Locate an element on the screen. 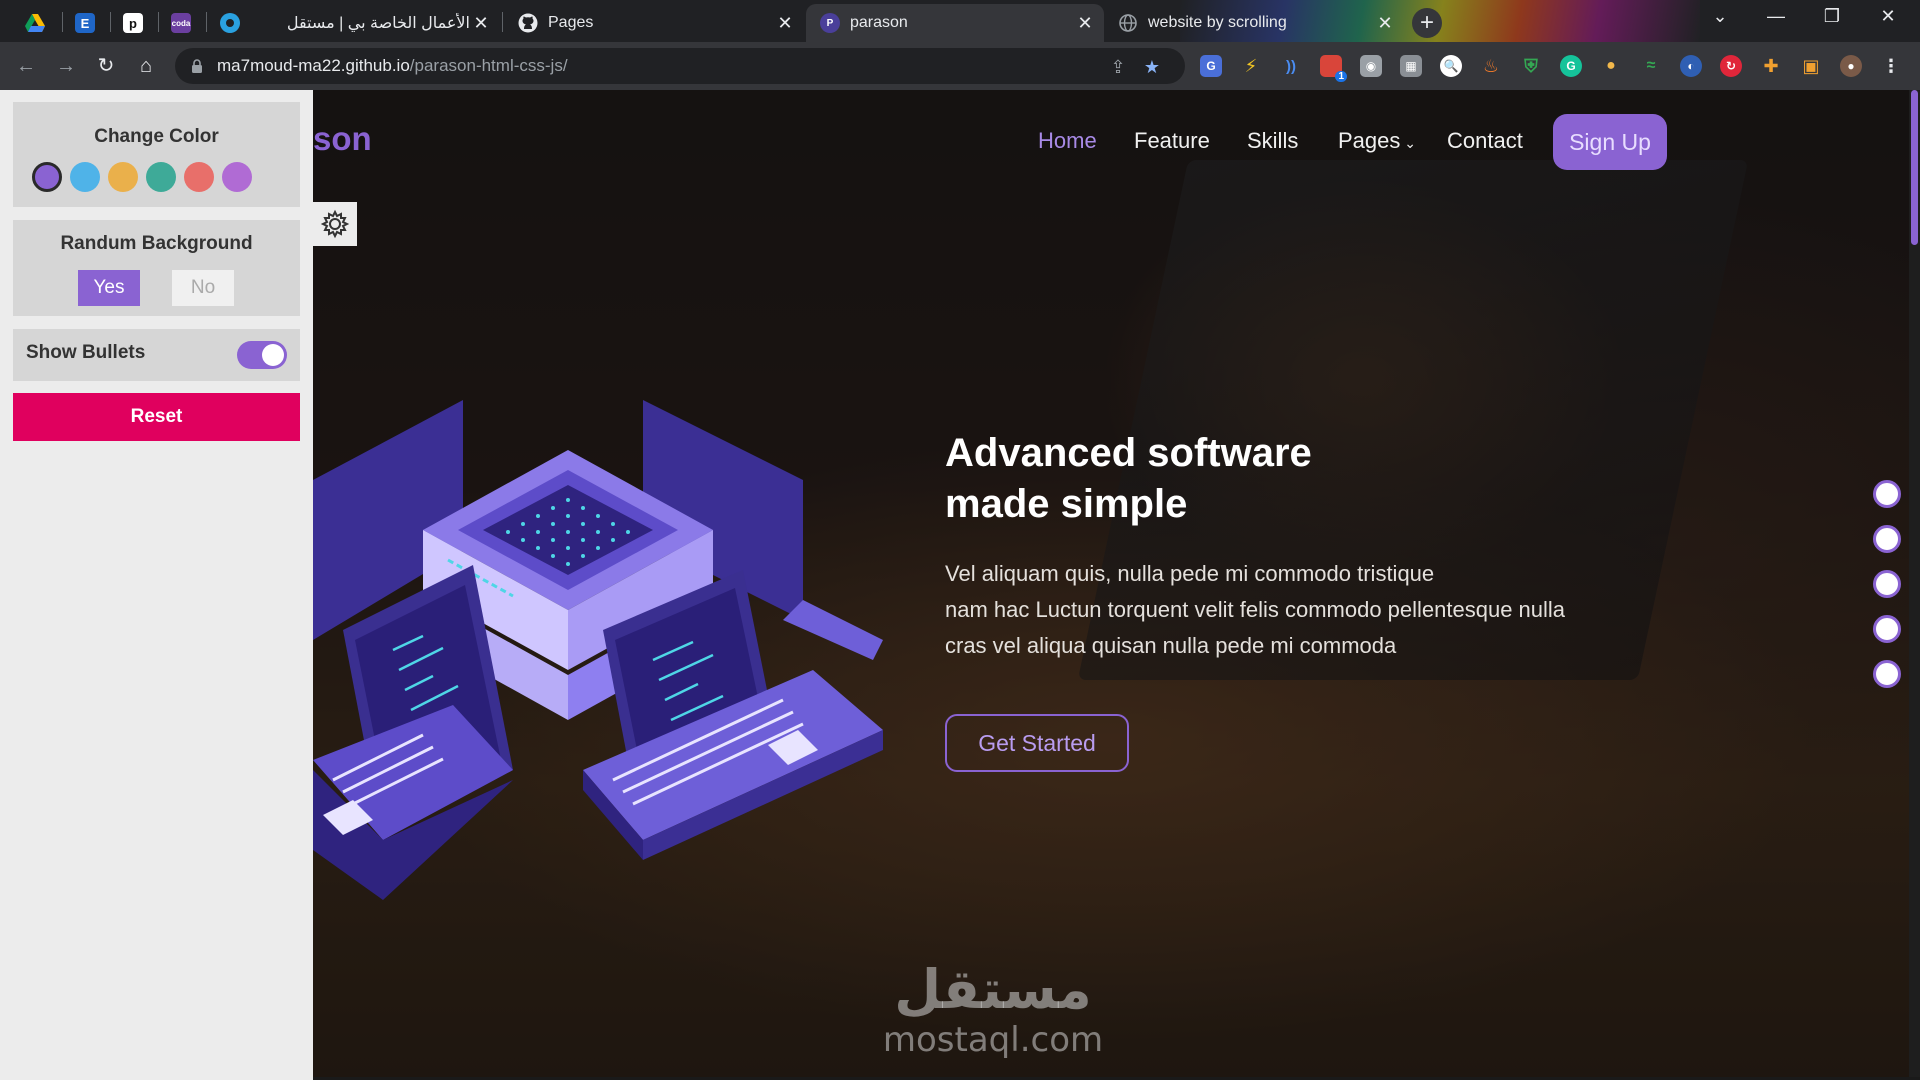 The height and width of the screenshot is (1080, 1920). tab-parason: P parason ✕ is located at coordinates (955, 23).